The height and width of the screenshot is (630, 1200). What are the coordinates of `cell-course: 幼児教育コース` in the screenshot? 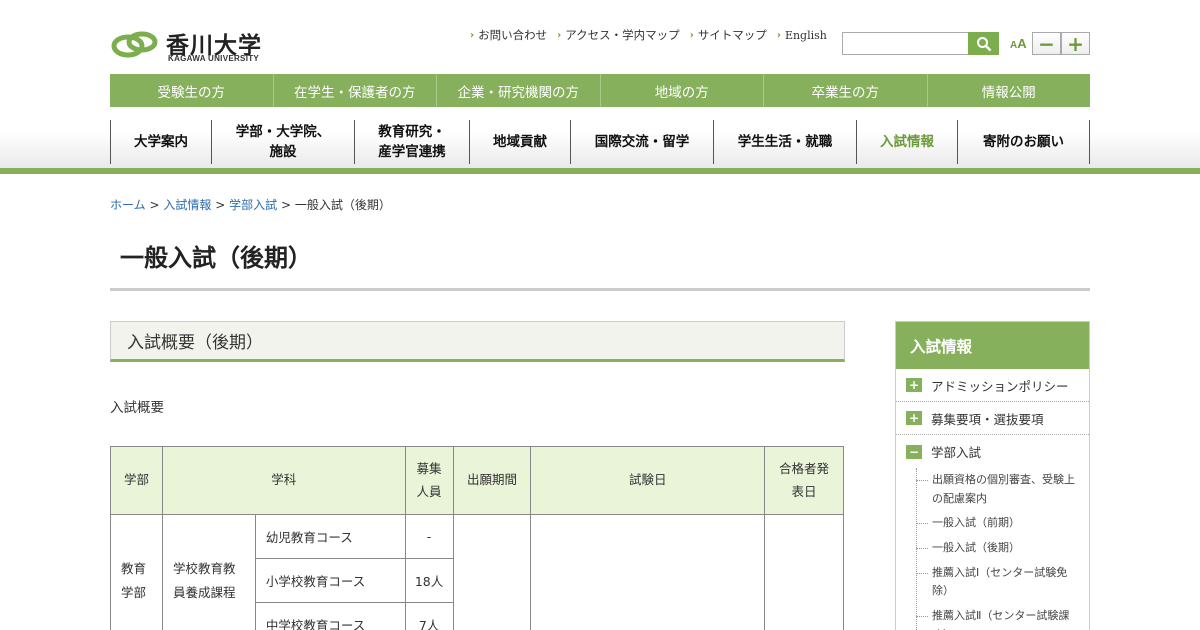 It's located at (330, 536).